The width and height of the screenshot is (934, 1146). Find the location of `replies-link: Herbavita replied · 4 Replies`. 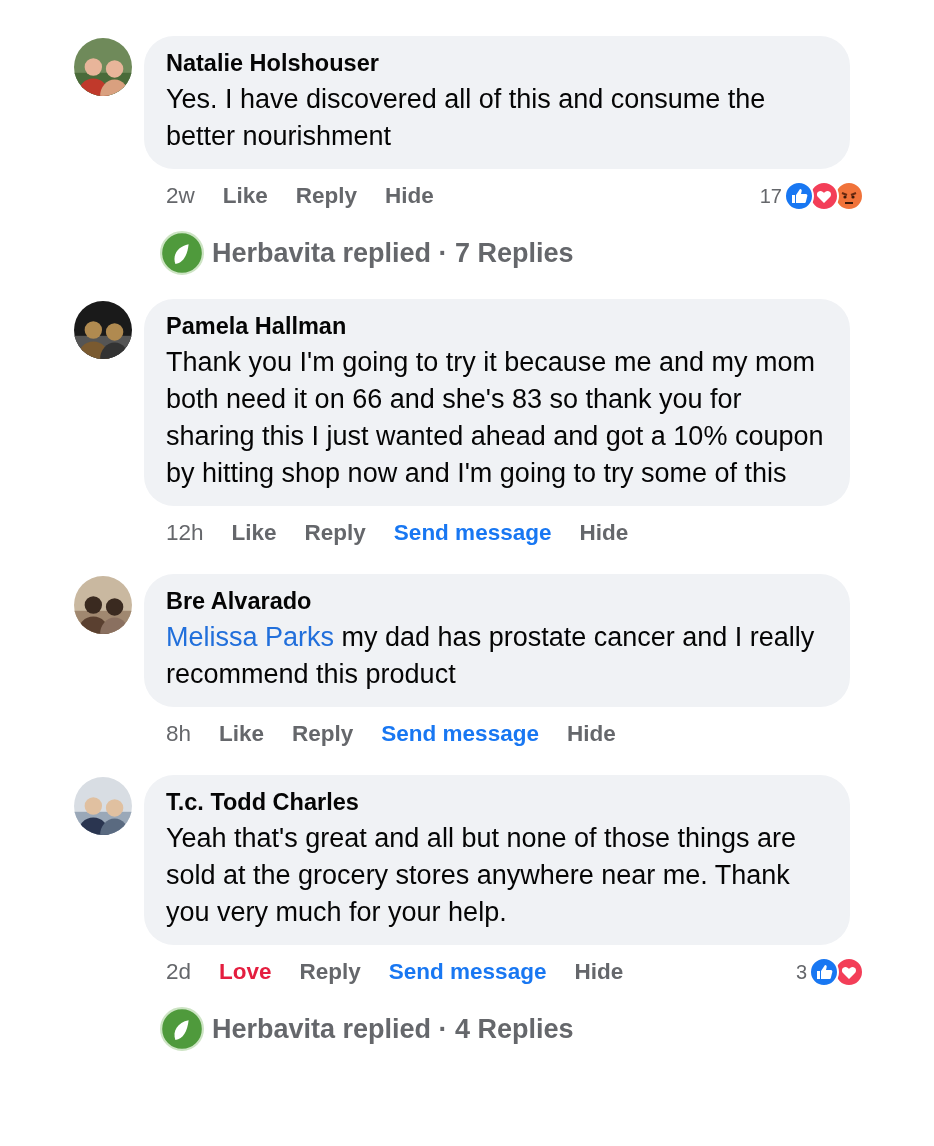

replies-link: Herbavita replied · 4 Replies is located at coordinates (393, 1029).